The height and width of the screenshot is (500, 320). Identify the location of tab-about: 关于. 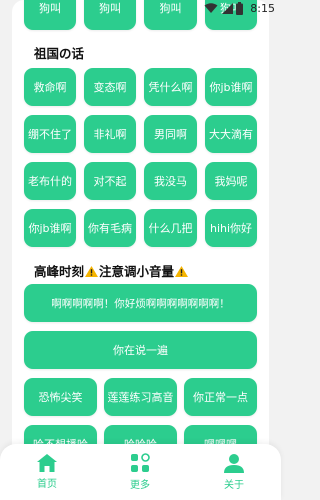
(234, 472).